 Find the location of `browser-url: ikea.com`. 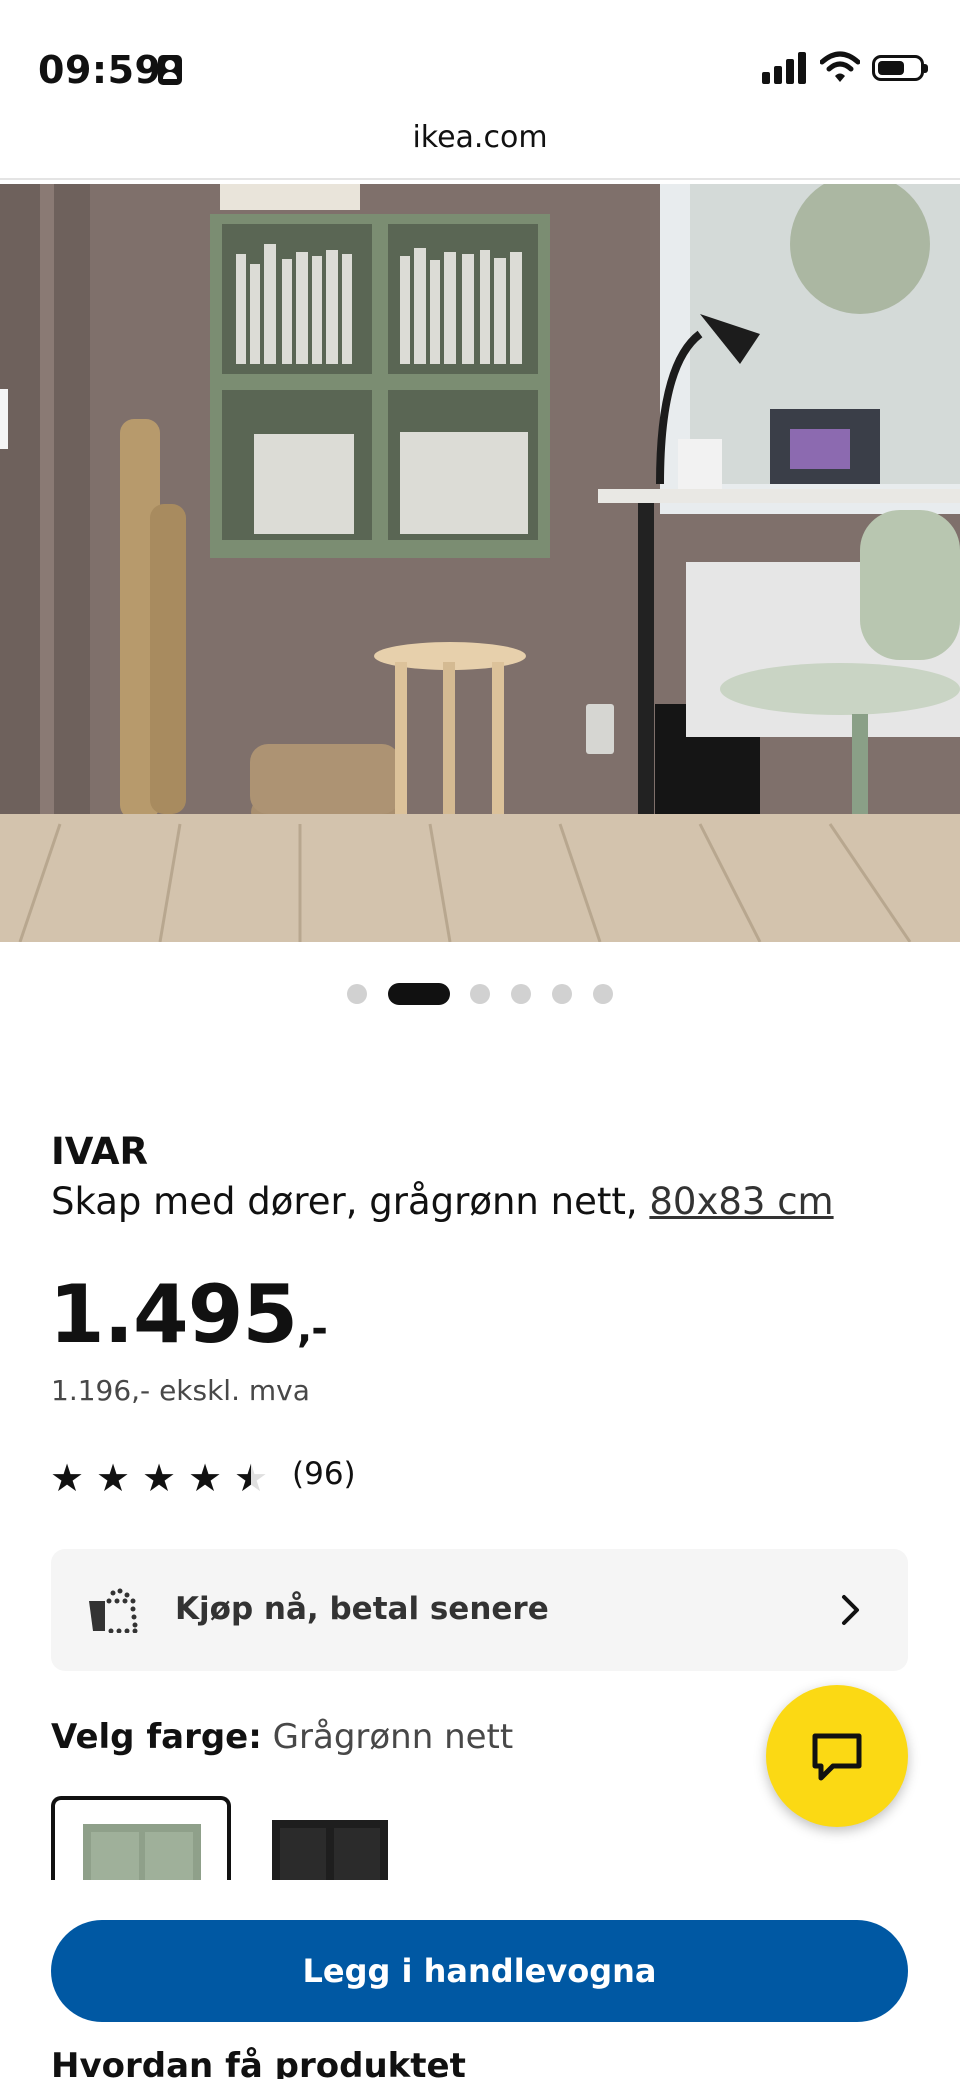

browser-url: ikea.com is located at coordinates (480, 137).